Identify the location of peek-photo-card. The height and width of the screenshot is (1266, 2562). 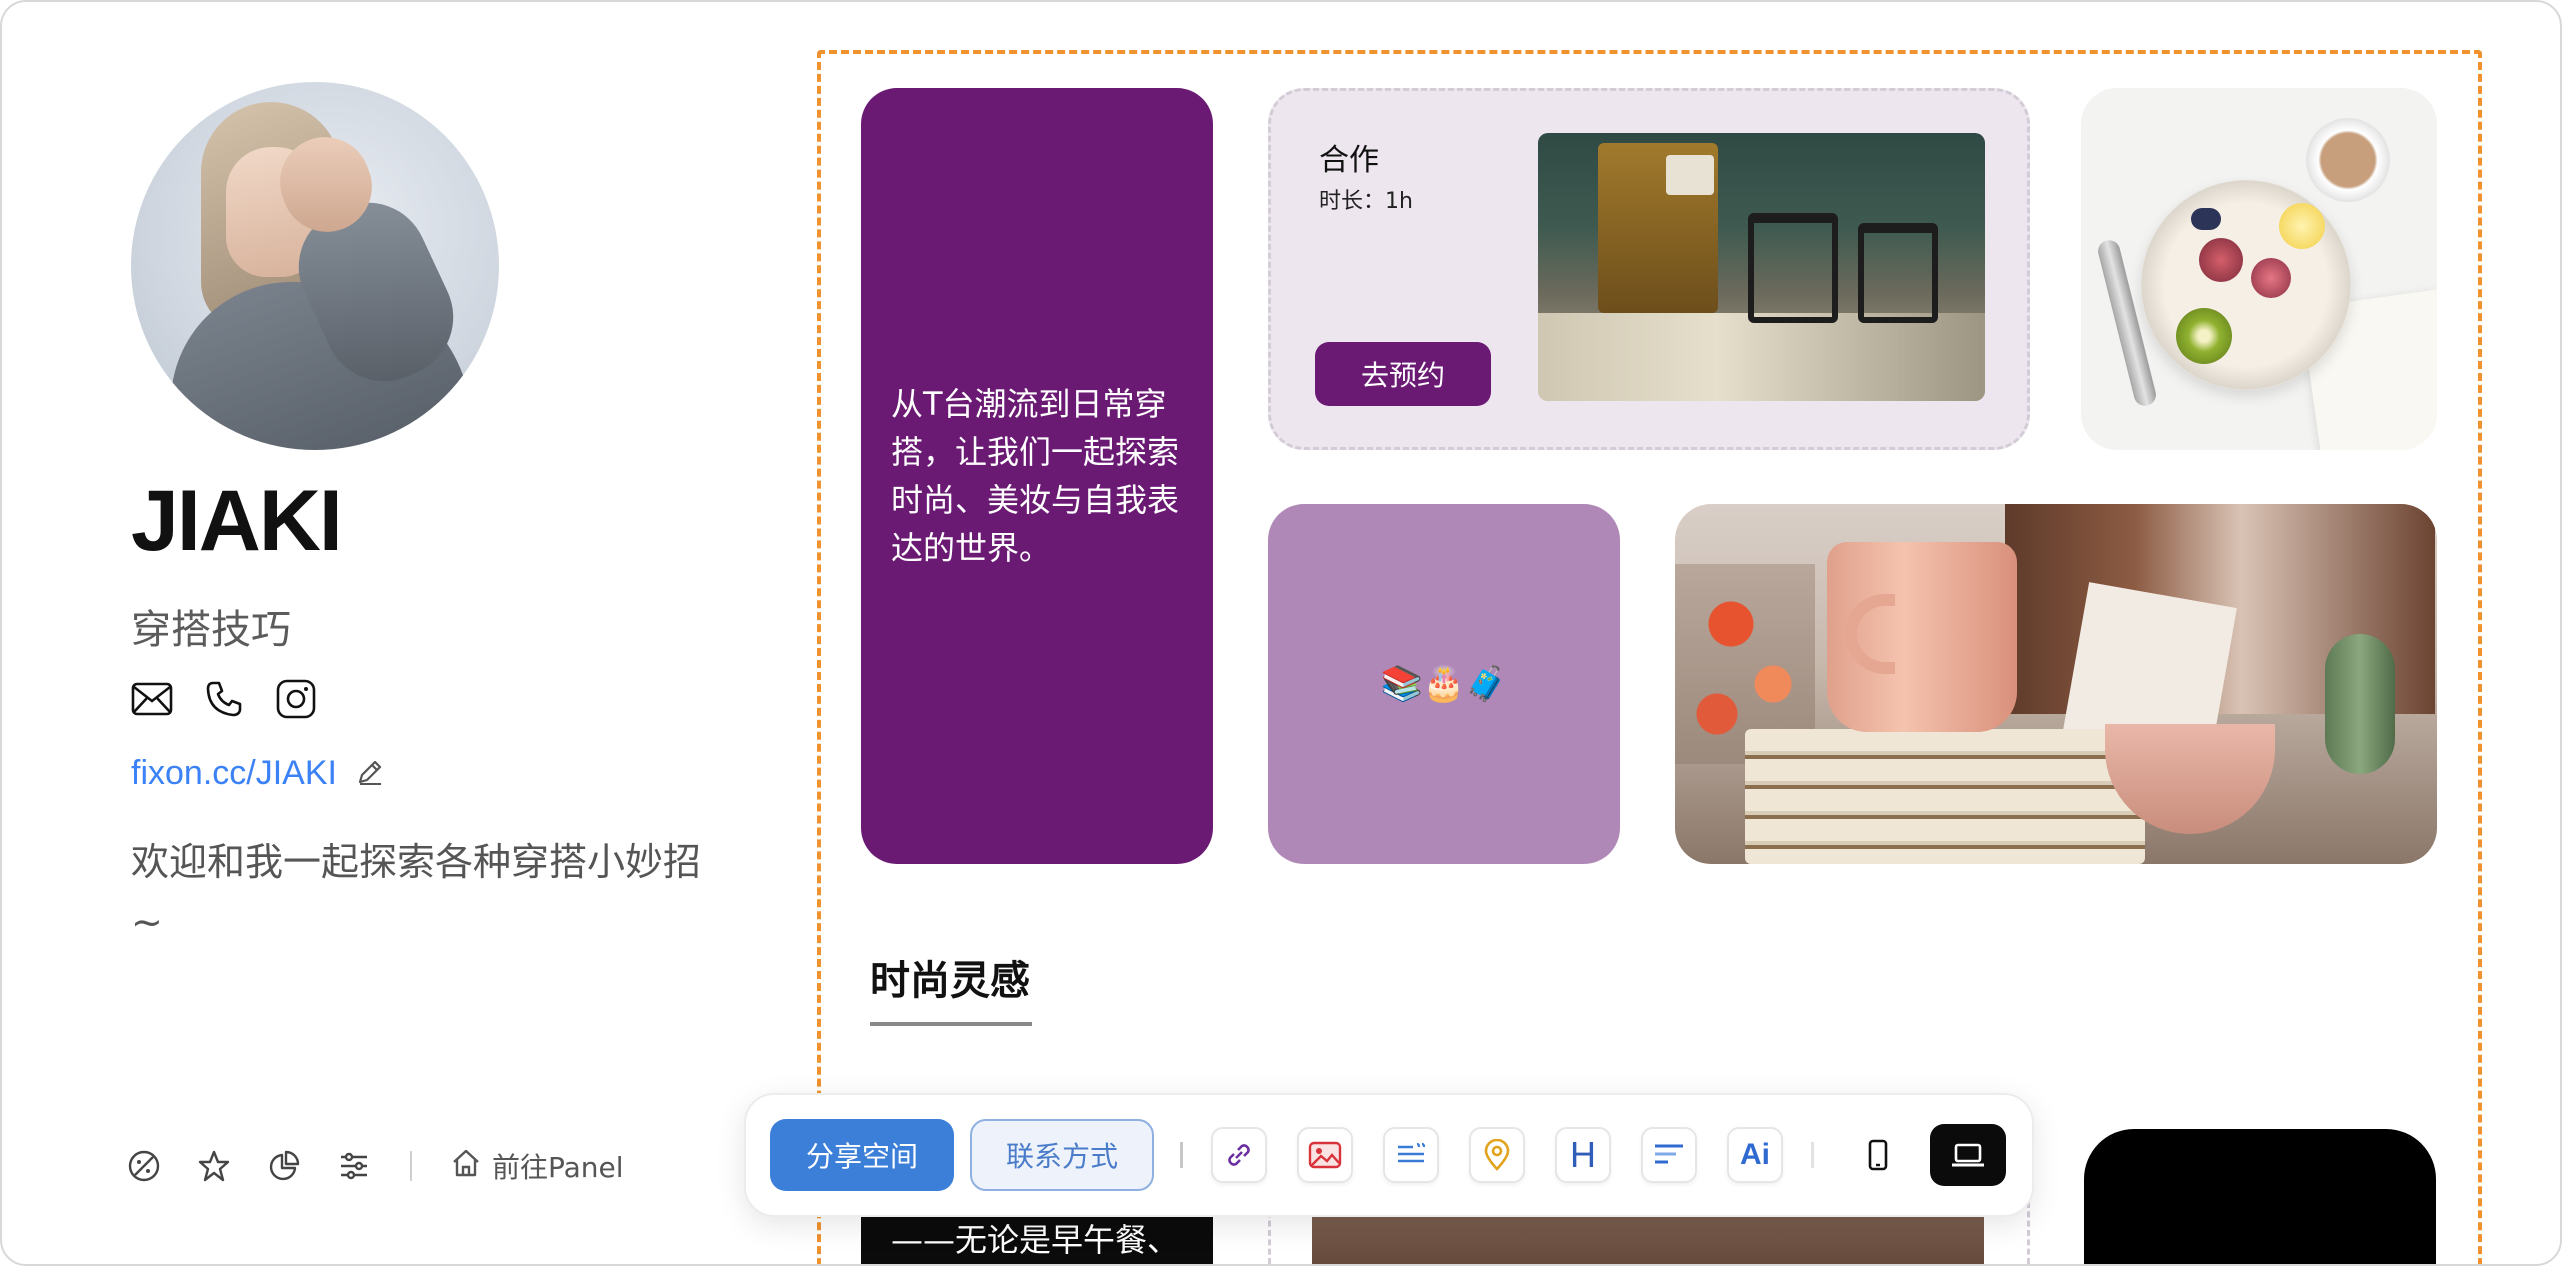
(1648, 1240).